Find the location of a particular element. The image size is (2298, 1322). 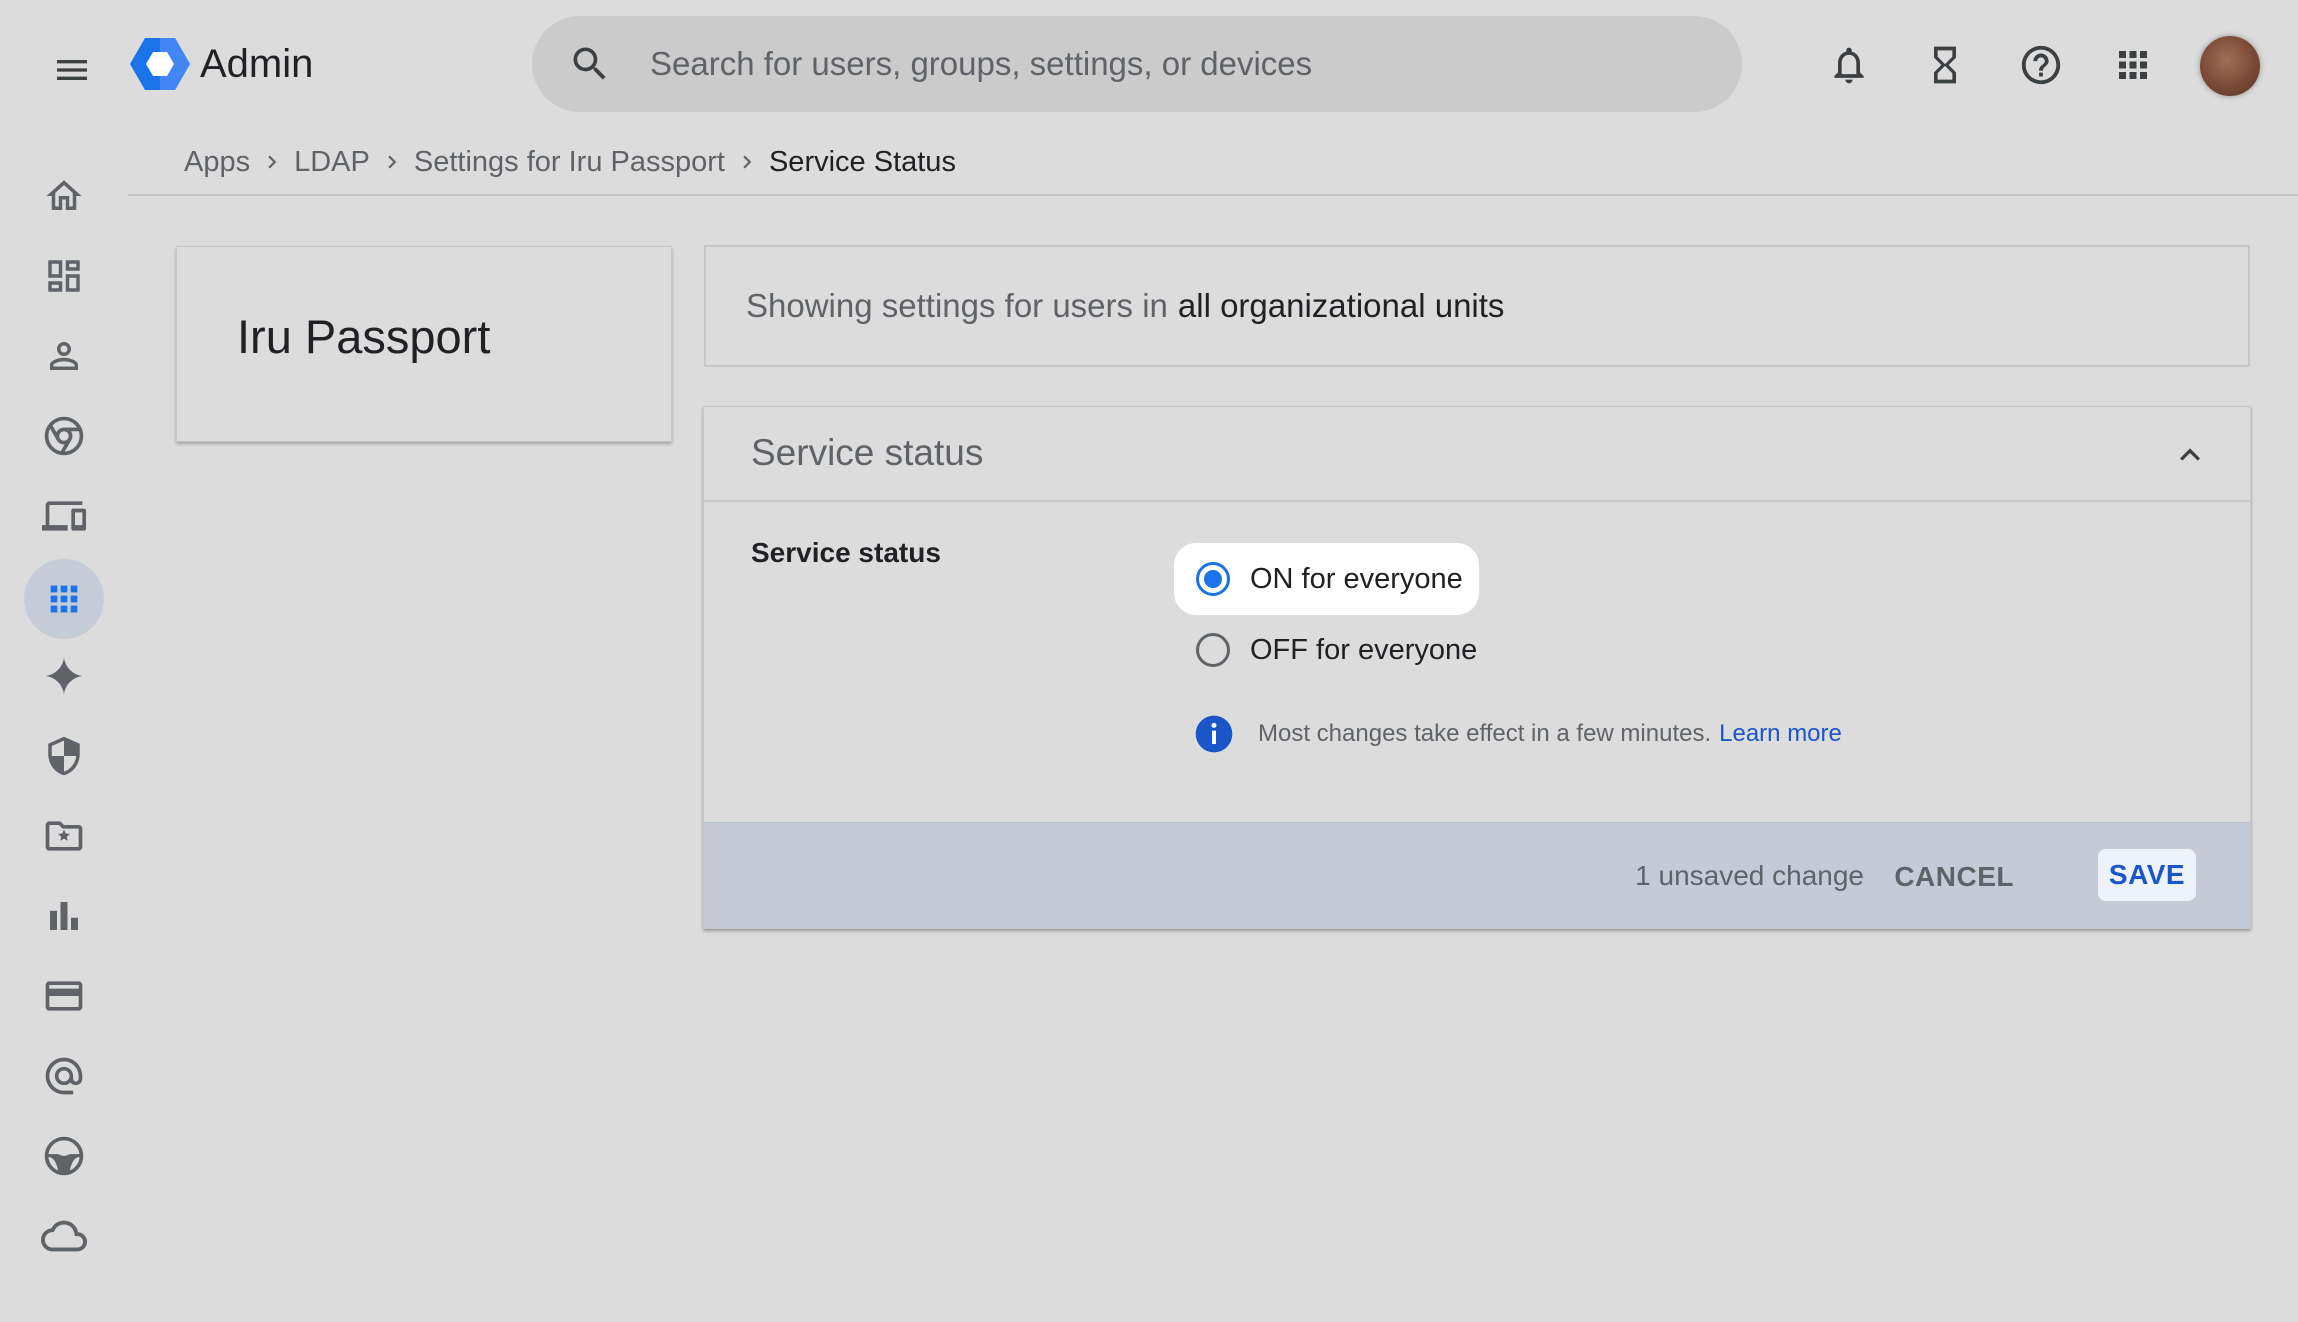

folder-star-icon is located at coordinates (64, 836).